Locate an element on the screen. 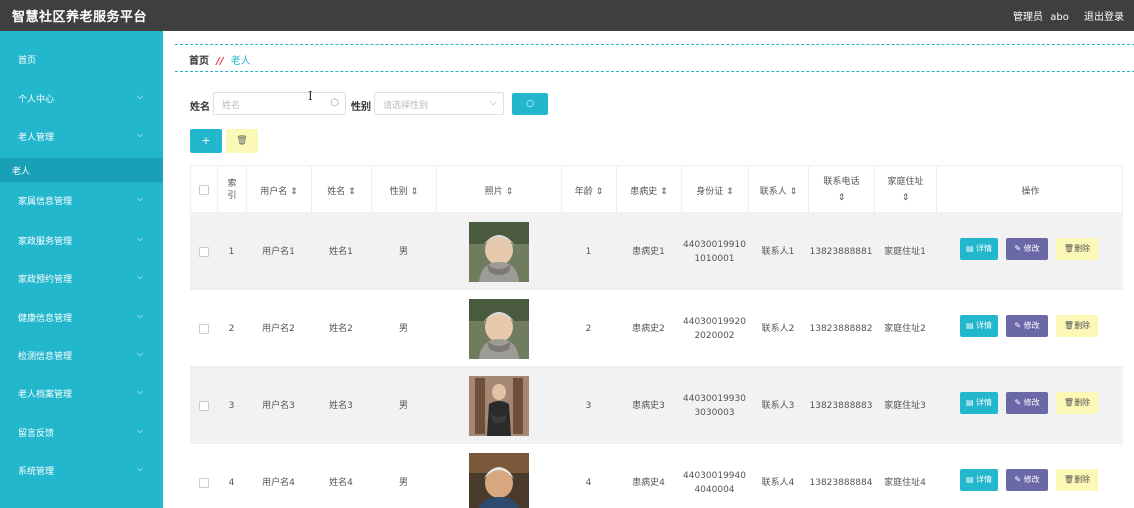 This screenshot has height=508, width=1134. header-label: 照片 ⇕ is located at coordinates (499, 191).